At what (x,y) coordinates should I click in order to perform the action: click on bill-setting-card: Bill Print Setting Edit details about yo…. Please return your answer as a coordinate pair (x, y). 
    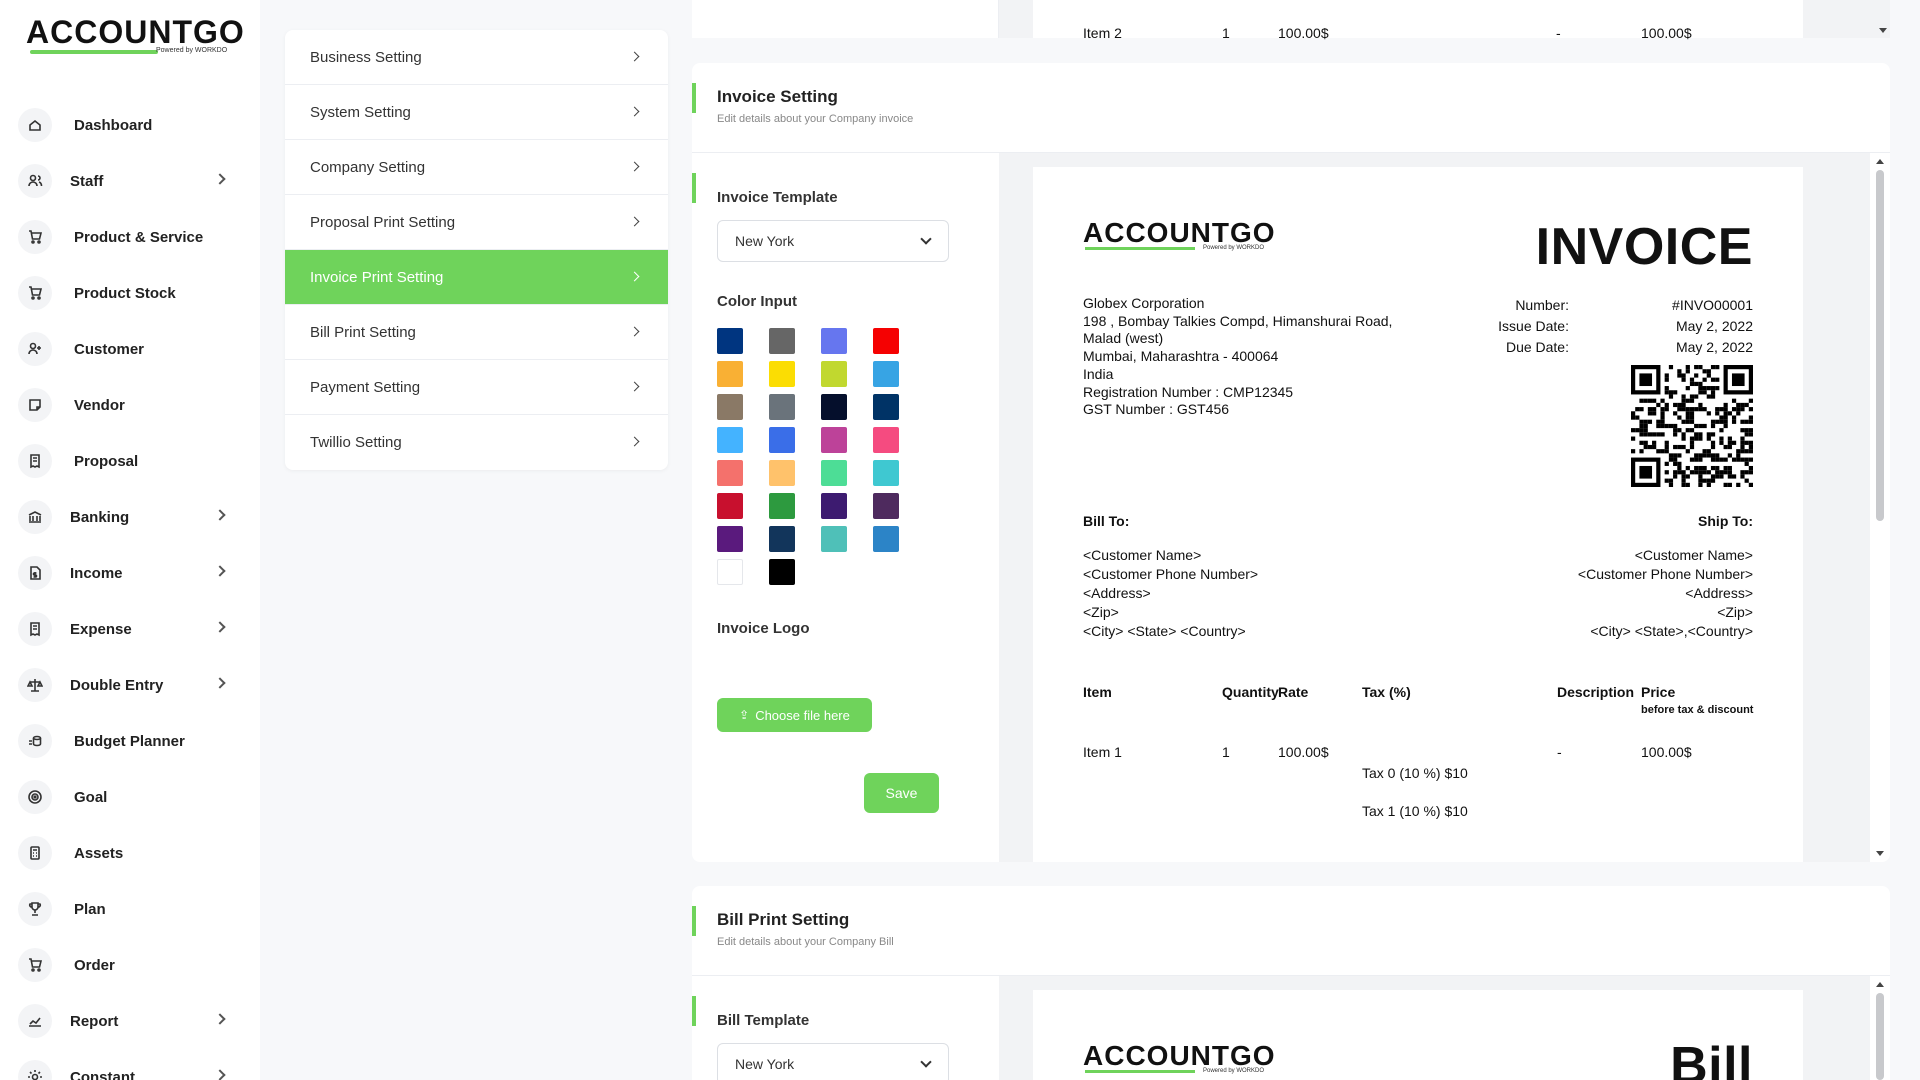
    Looking at the image, I should click on (1291, 983).